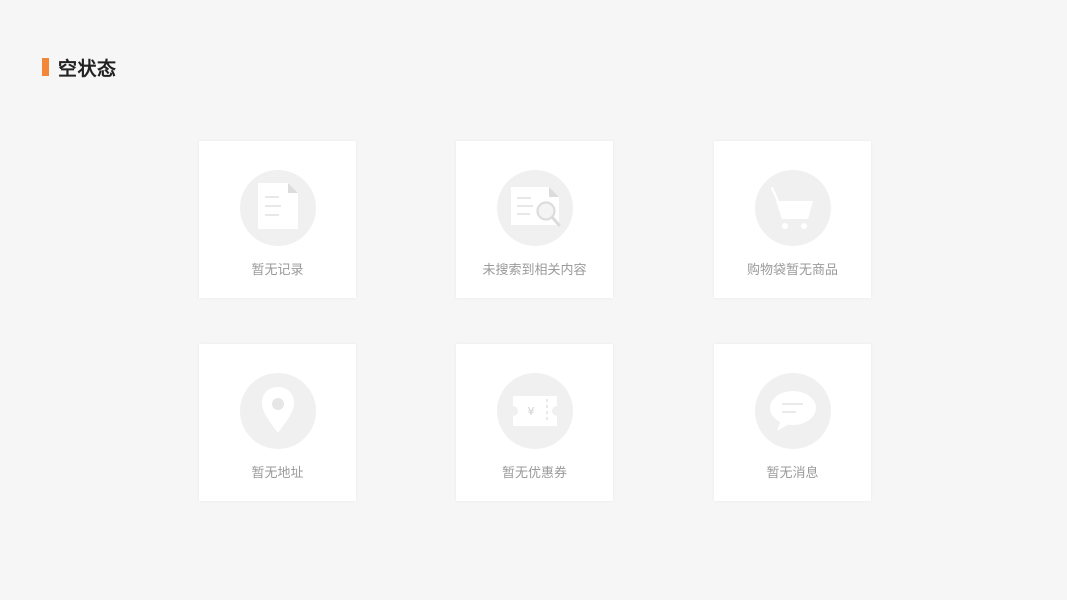  What do you see at coordinates (534, 270) in the screenshot?
I see `card-label: 未搜索到相关内容` at bounding box center [534, 270].